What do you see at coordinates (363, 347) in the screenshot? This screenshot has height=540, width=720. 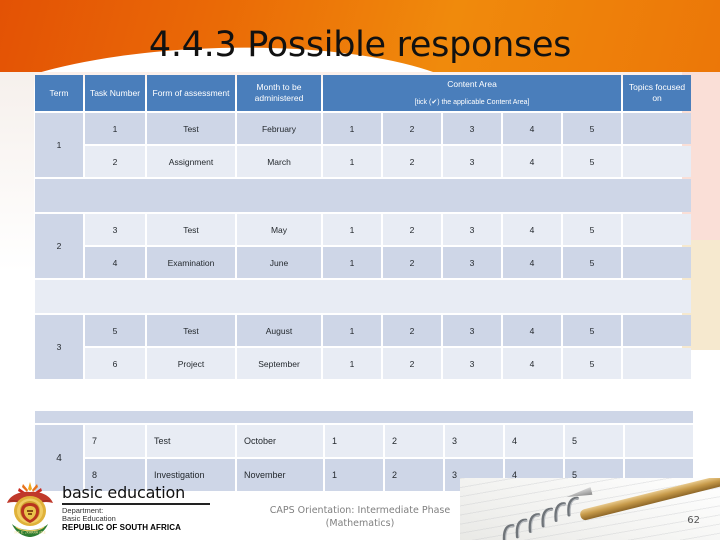 I see `table-row: 3 5 Test August 1 2 3 4 5` at bounding box center [363, 347].